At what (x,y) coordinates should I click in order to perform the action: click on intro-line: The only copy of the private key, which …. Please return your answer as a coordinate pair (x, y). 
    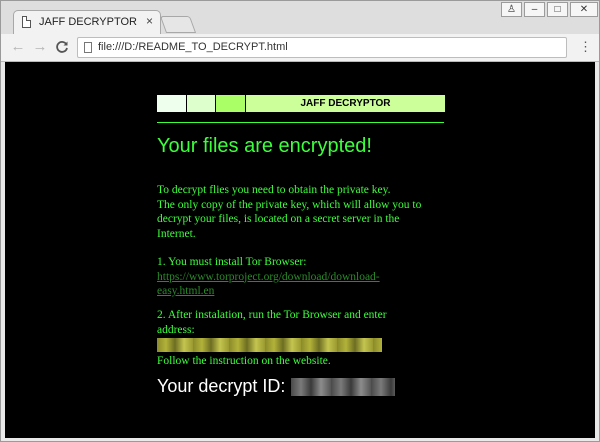
    Looking at the image, I should click on (289, 204).